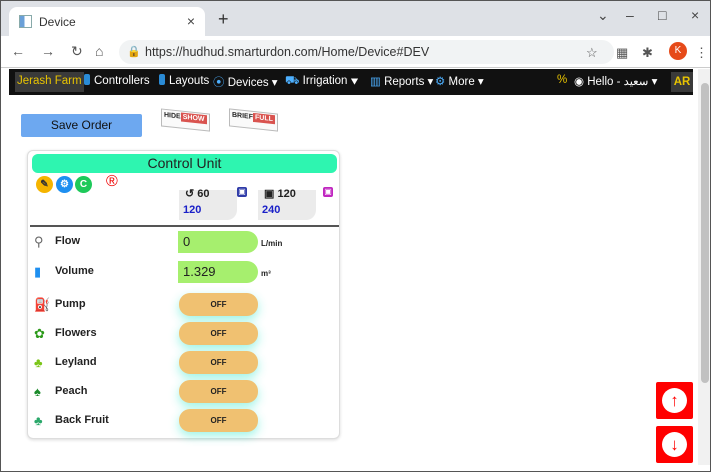 This screenshot has height=472, width=711. I want to click on tab-strip: Device × + ⌄ – □ ×, so click(355, 18).